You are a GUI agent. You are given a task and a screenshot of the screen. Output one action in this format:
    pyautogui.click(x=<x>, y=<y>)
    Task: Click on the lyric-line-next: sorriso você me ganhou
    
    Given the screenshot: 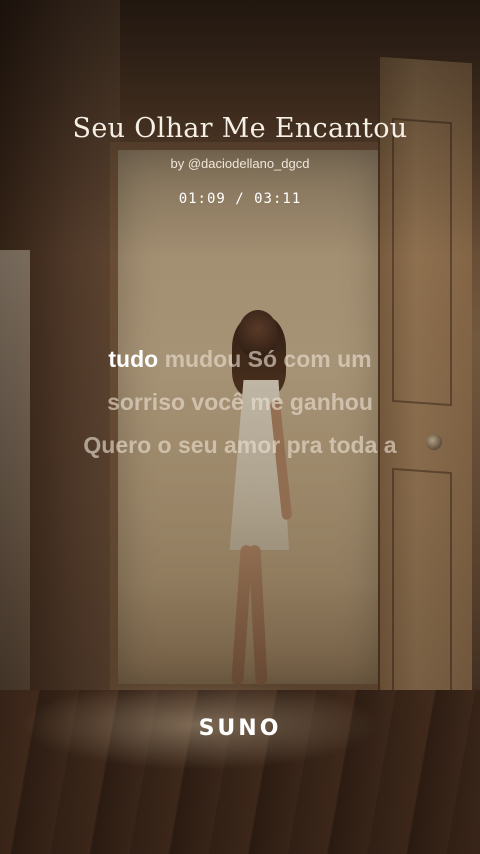 What is the action you would take?
    pyautogui.click(x=240, y=402)
    